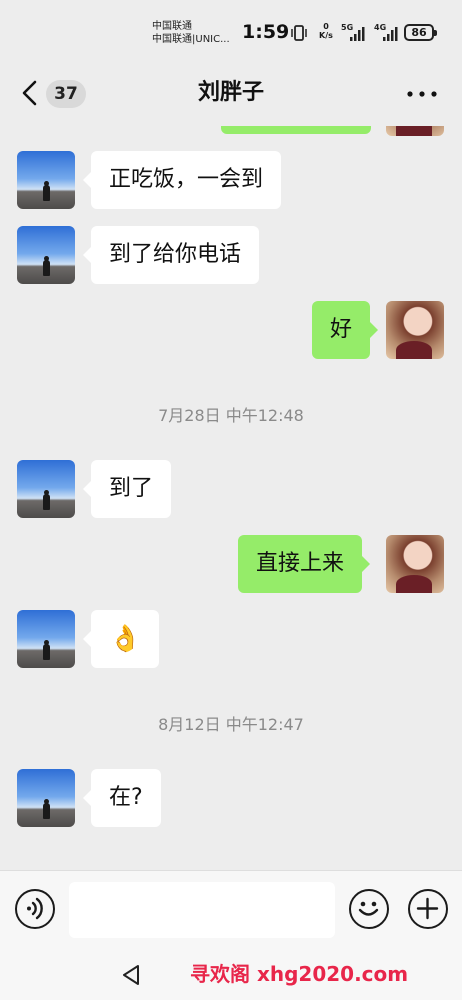 Image resolution: width=462 pixels, height=1000 pixels. Describe the element at coordinates (121, 639) in the screenshot. I see `message-bubble-in: 👌` at that location.